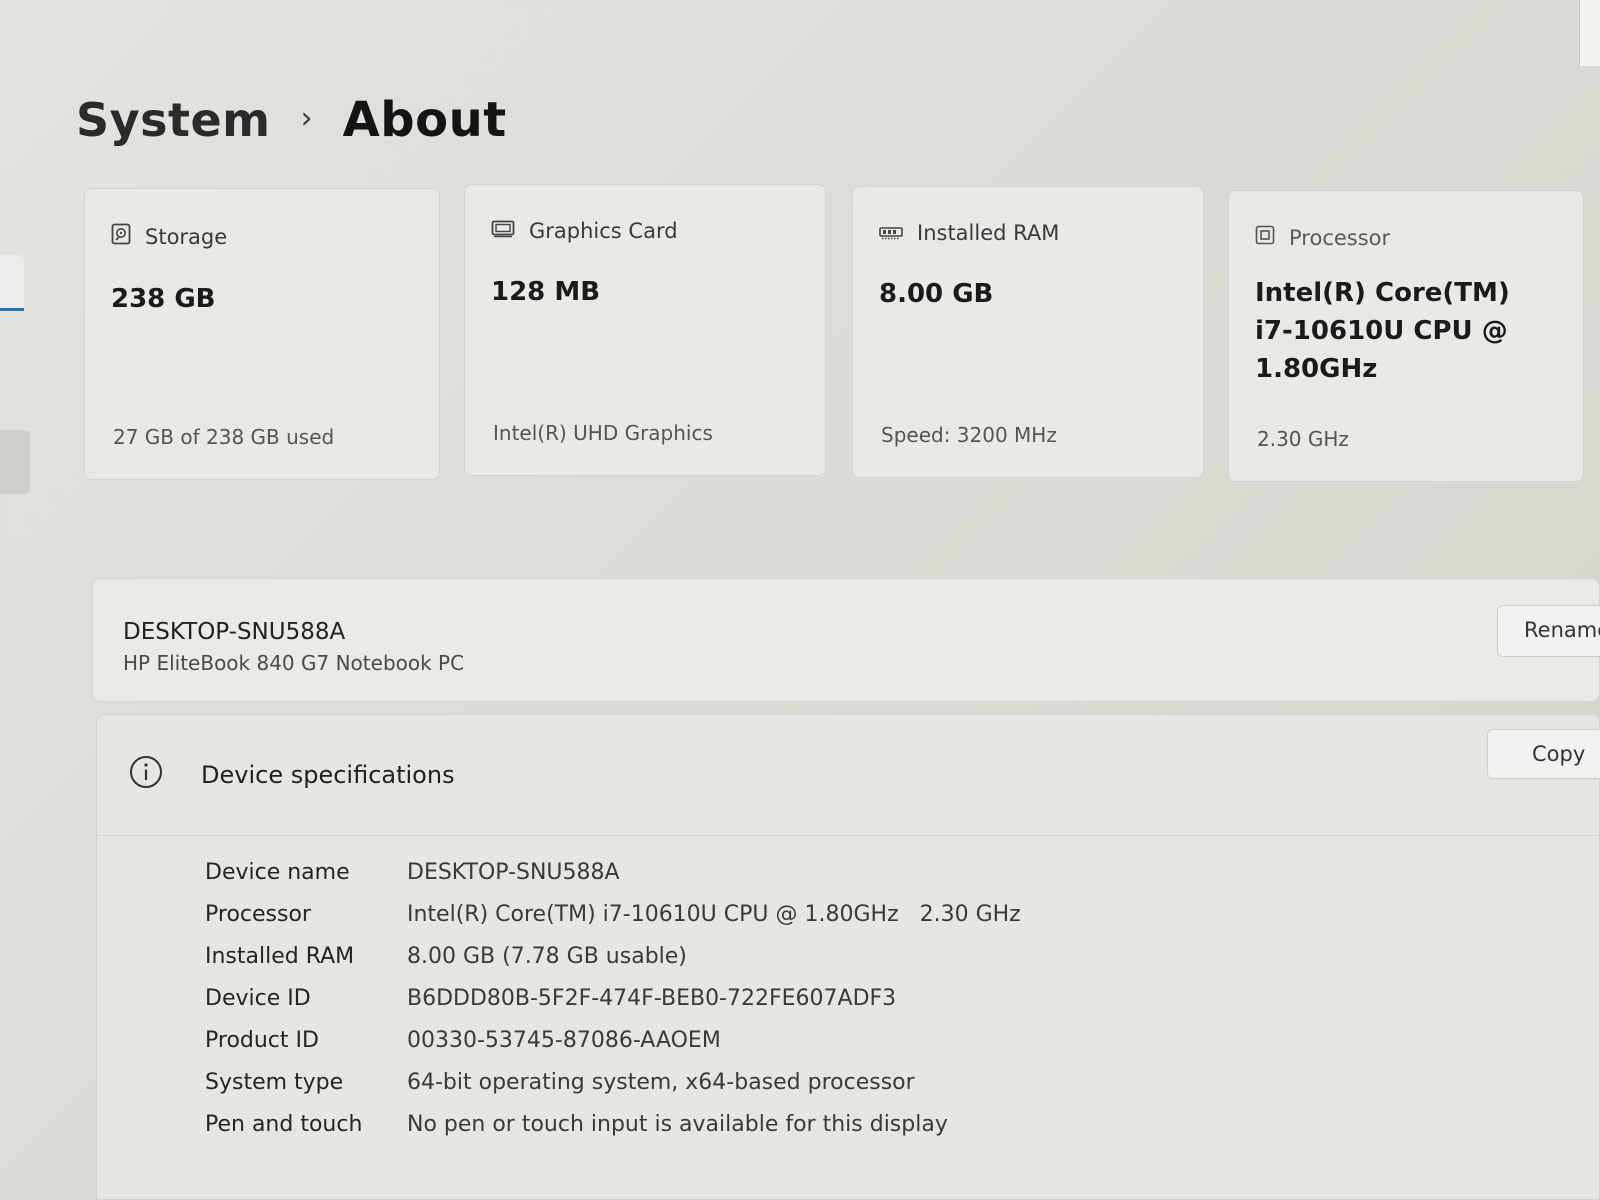  What do you see at coordinates (234, 632) in the screenshot?
I see `device-name: DESKTOP-SNU588A` at bounding box center [234, 632].